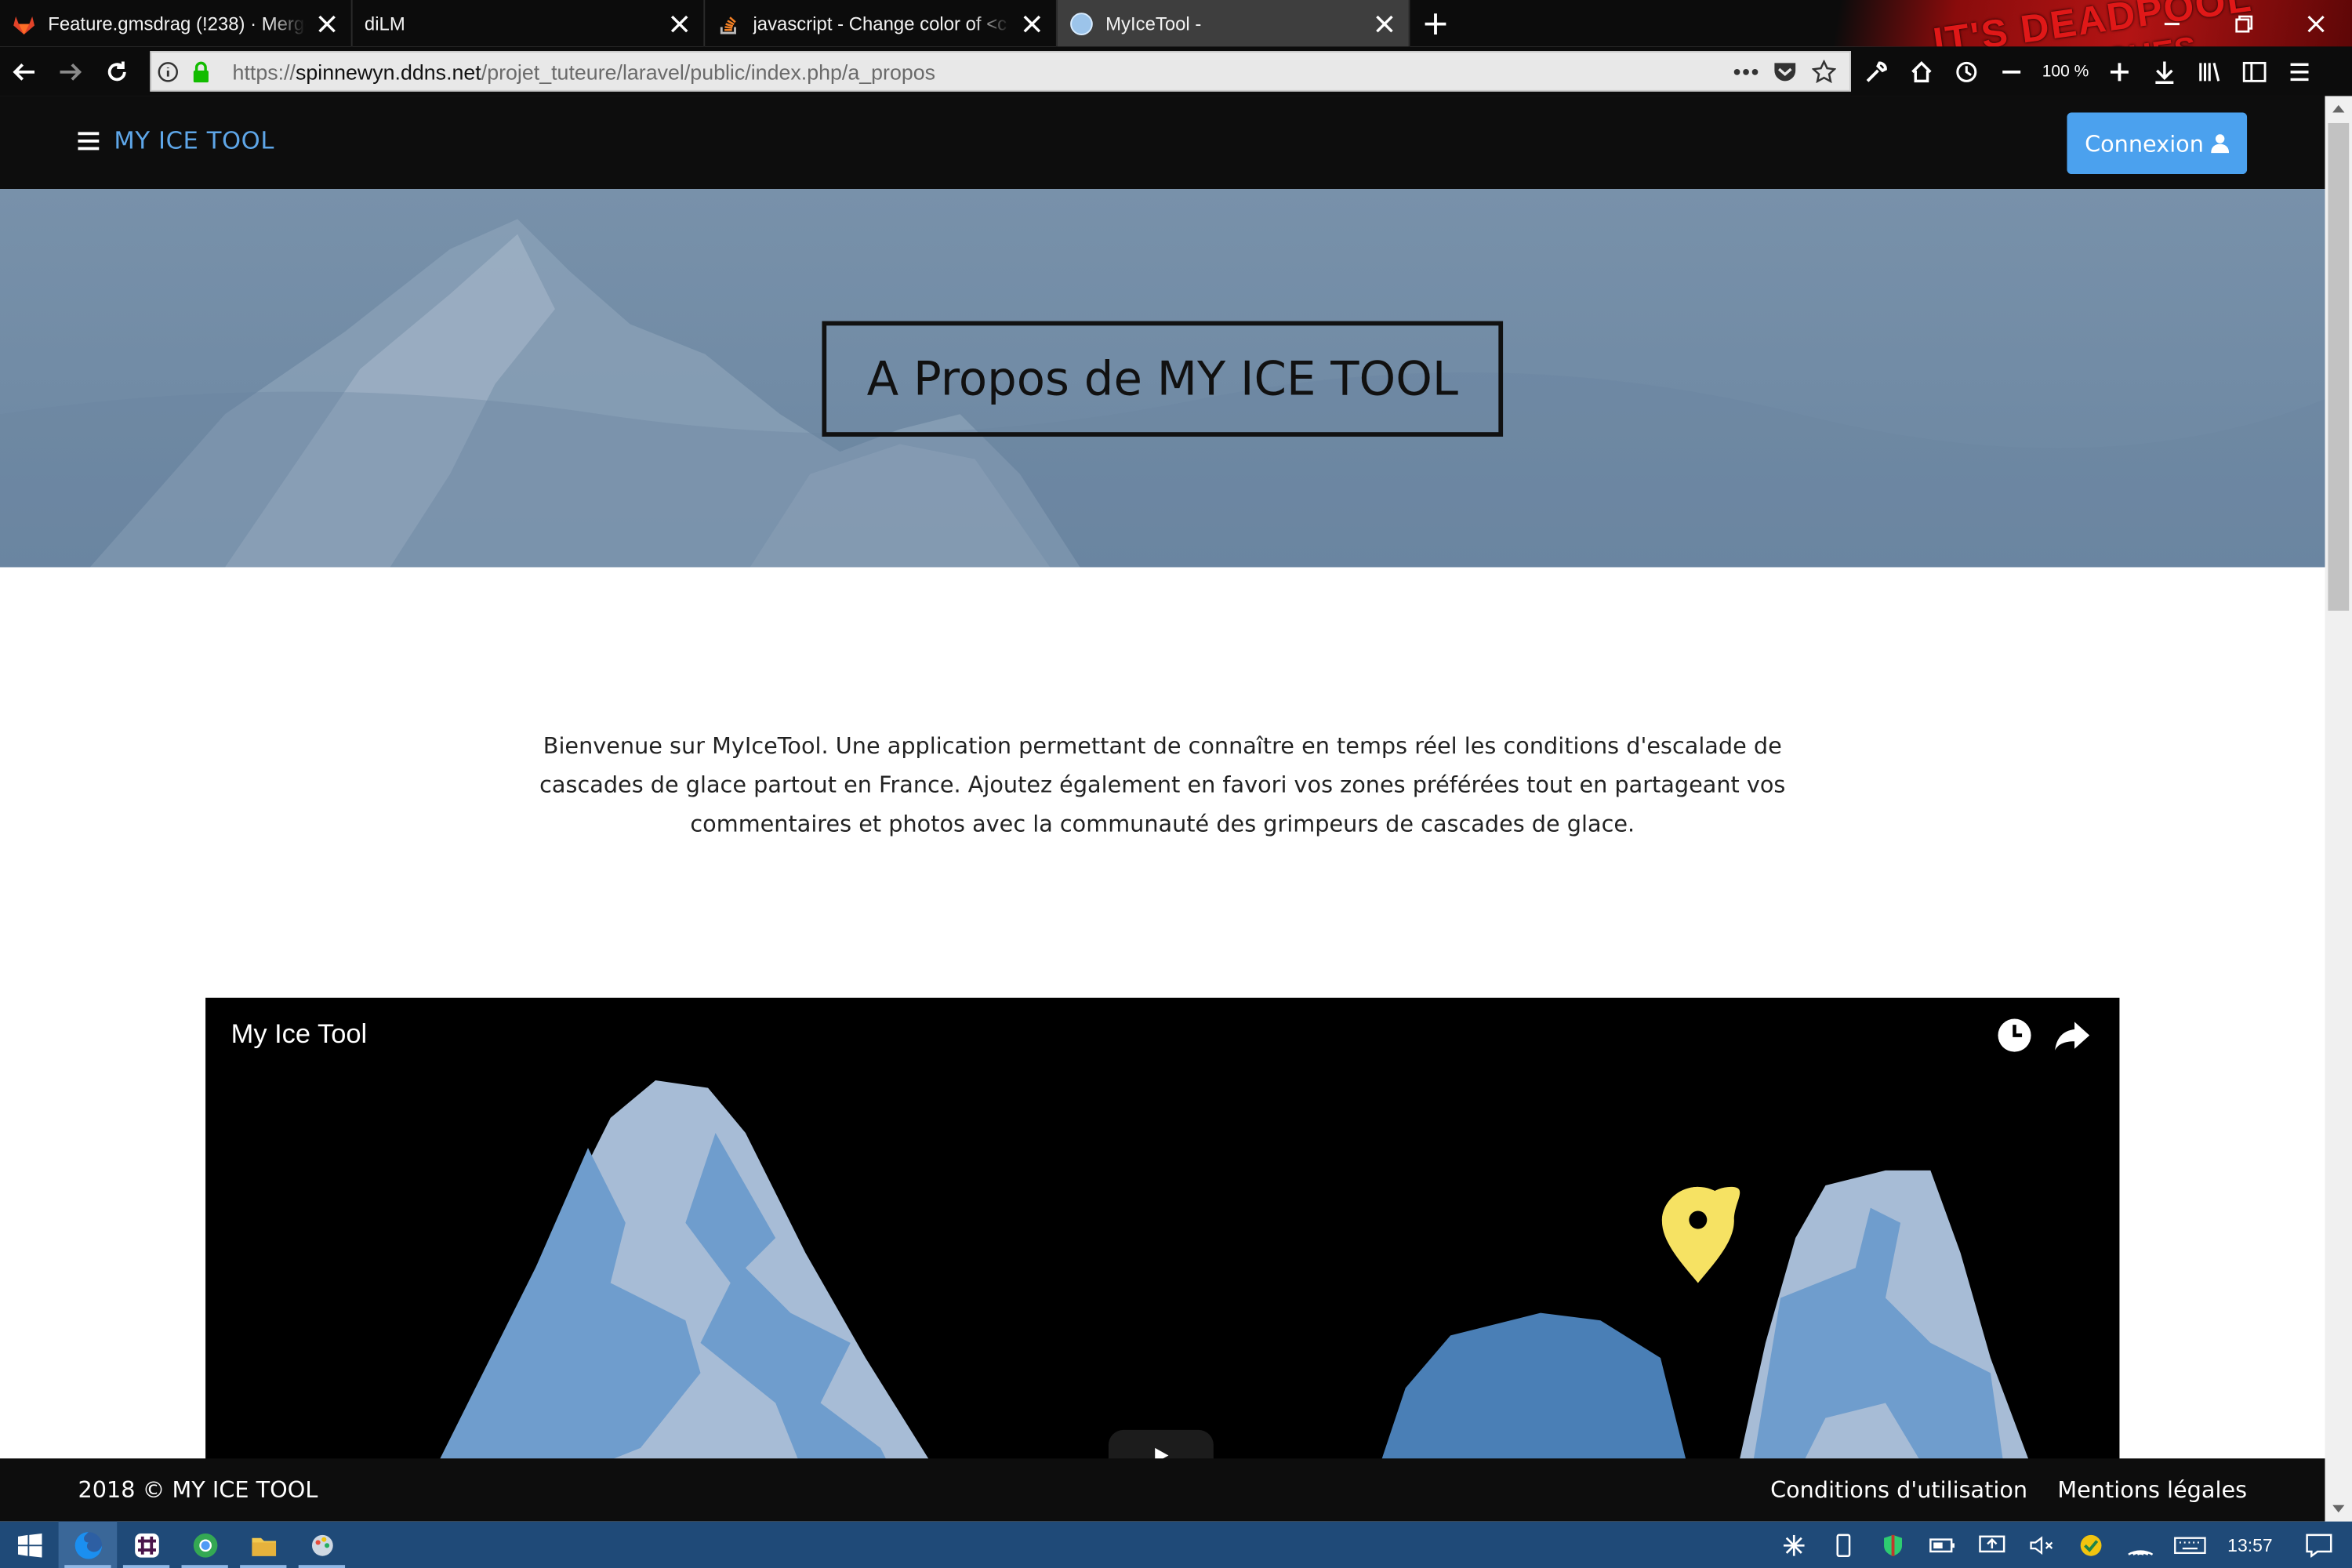 The height and width of the screenshot is (1568, 2352). Describe the element at coordinates (167, 71) in the screenshot. I see `info-icon` at that location.